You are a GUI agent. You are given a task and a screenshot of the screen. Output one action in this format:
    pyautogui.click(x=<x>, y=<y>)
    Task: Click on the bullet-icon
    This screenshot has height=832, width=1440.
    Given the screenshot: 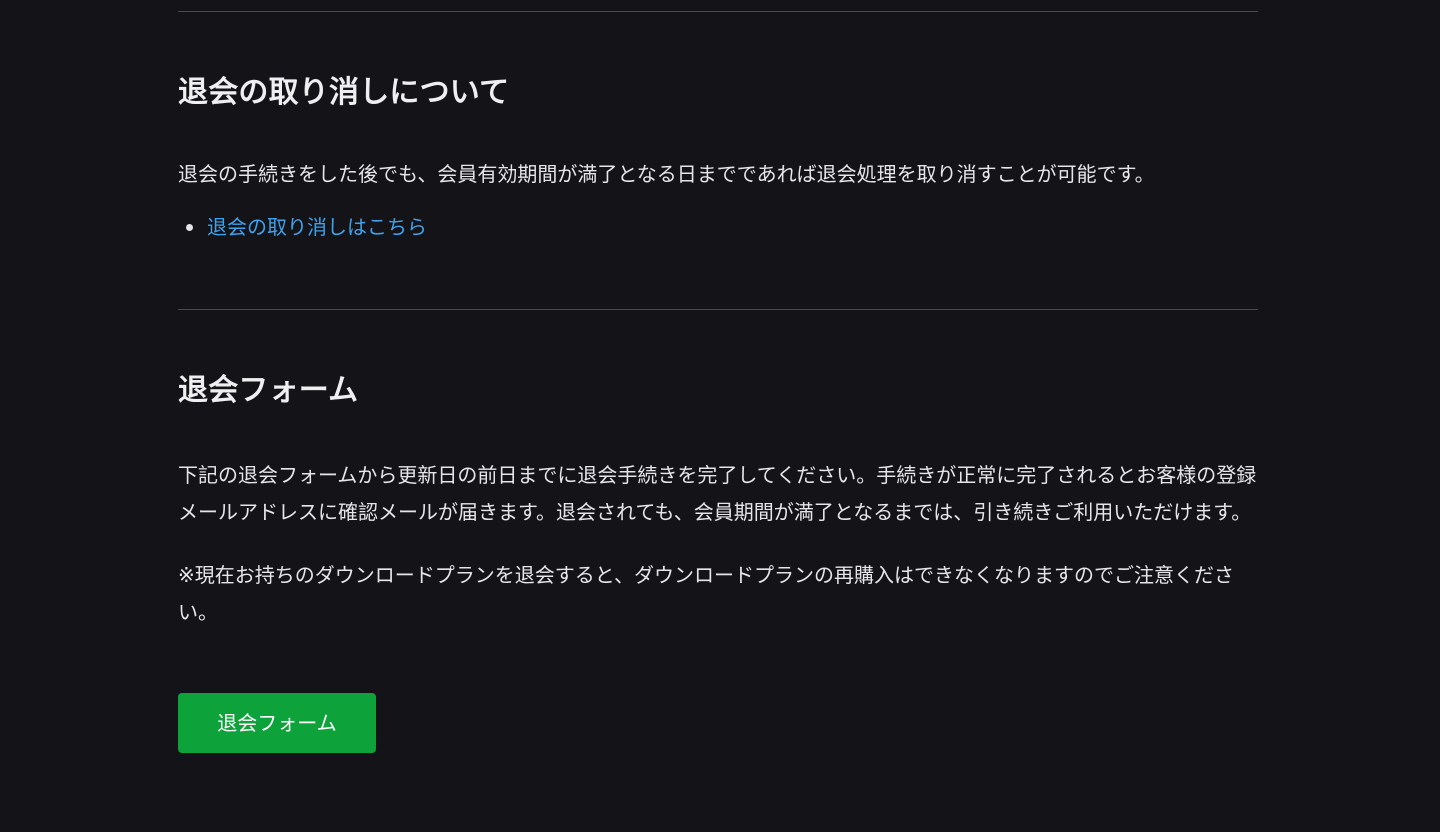 What is the action you would take?
    pyautogui.click(x=189, y=227)
    